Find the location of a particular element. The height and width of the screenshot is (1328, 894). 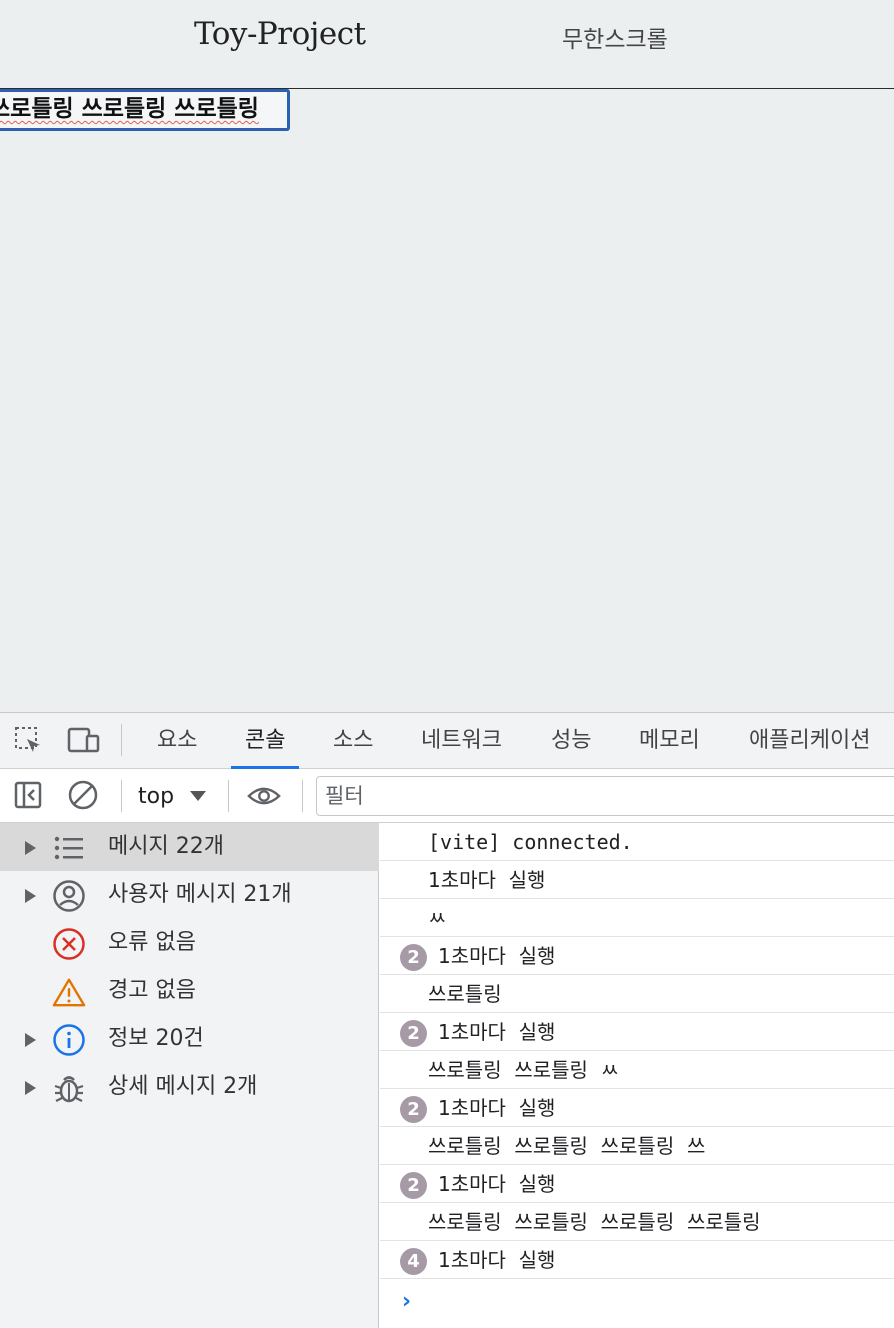

nav-link-infinite-scroll: 무한스크롤 is located at coordinates (615, 37).